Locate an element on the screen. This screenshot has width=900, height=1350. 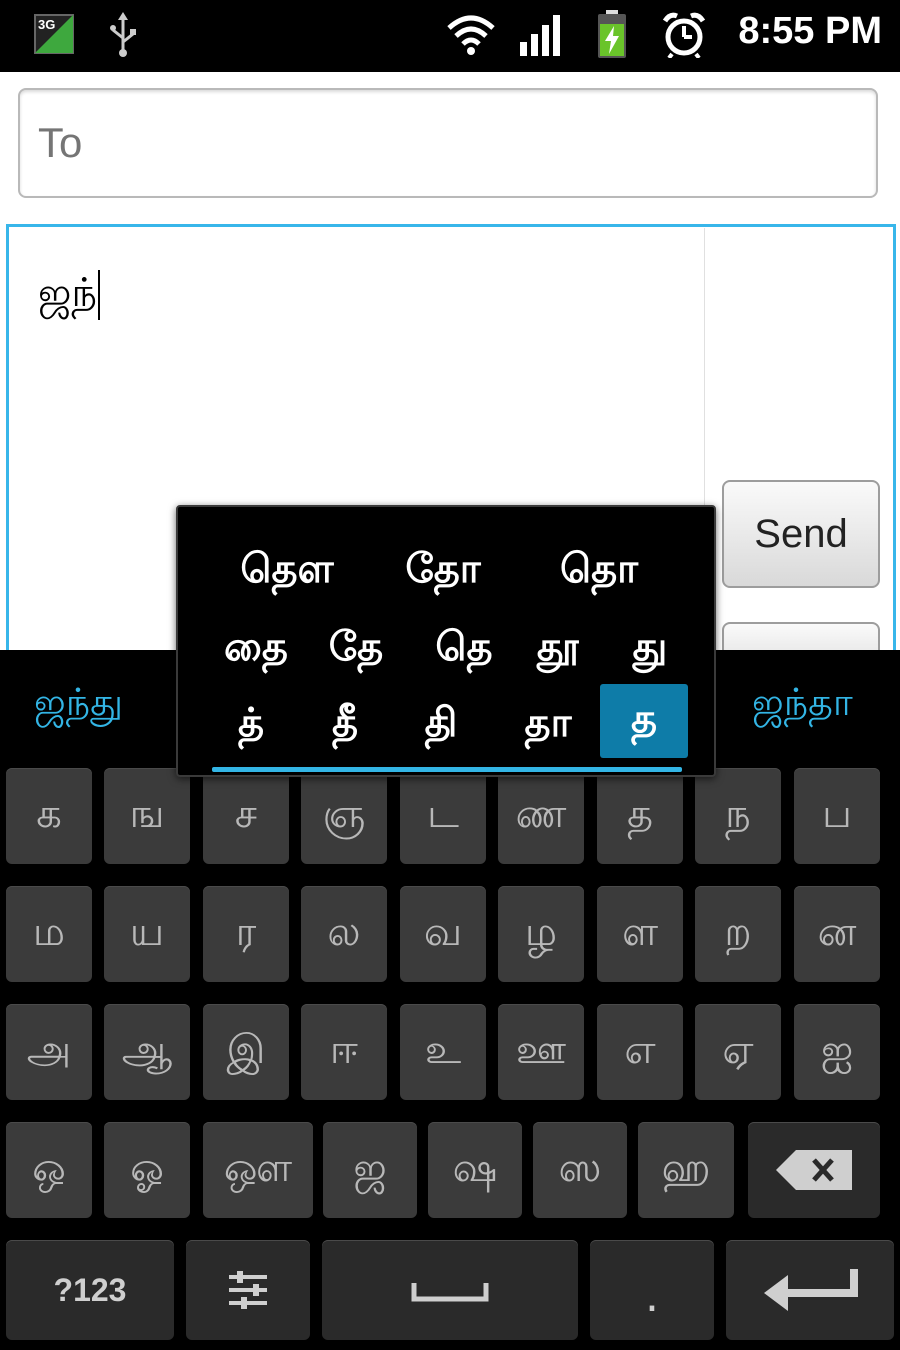
popup-key: தீ is located at coordinates (345, 725).